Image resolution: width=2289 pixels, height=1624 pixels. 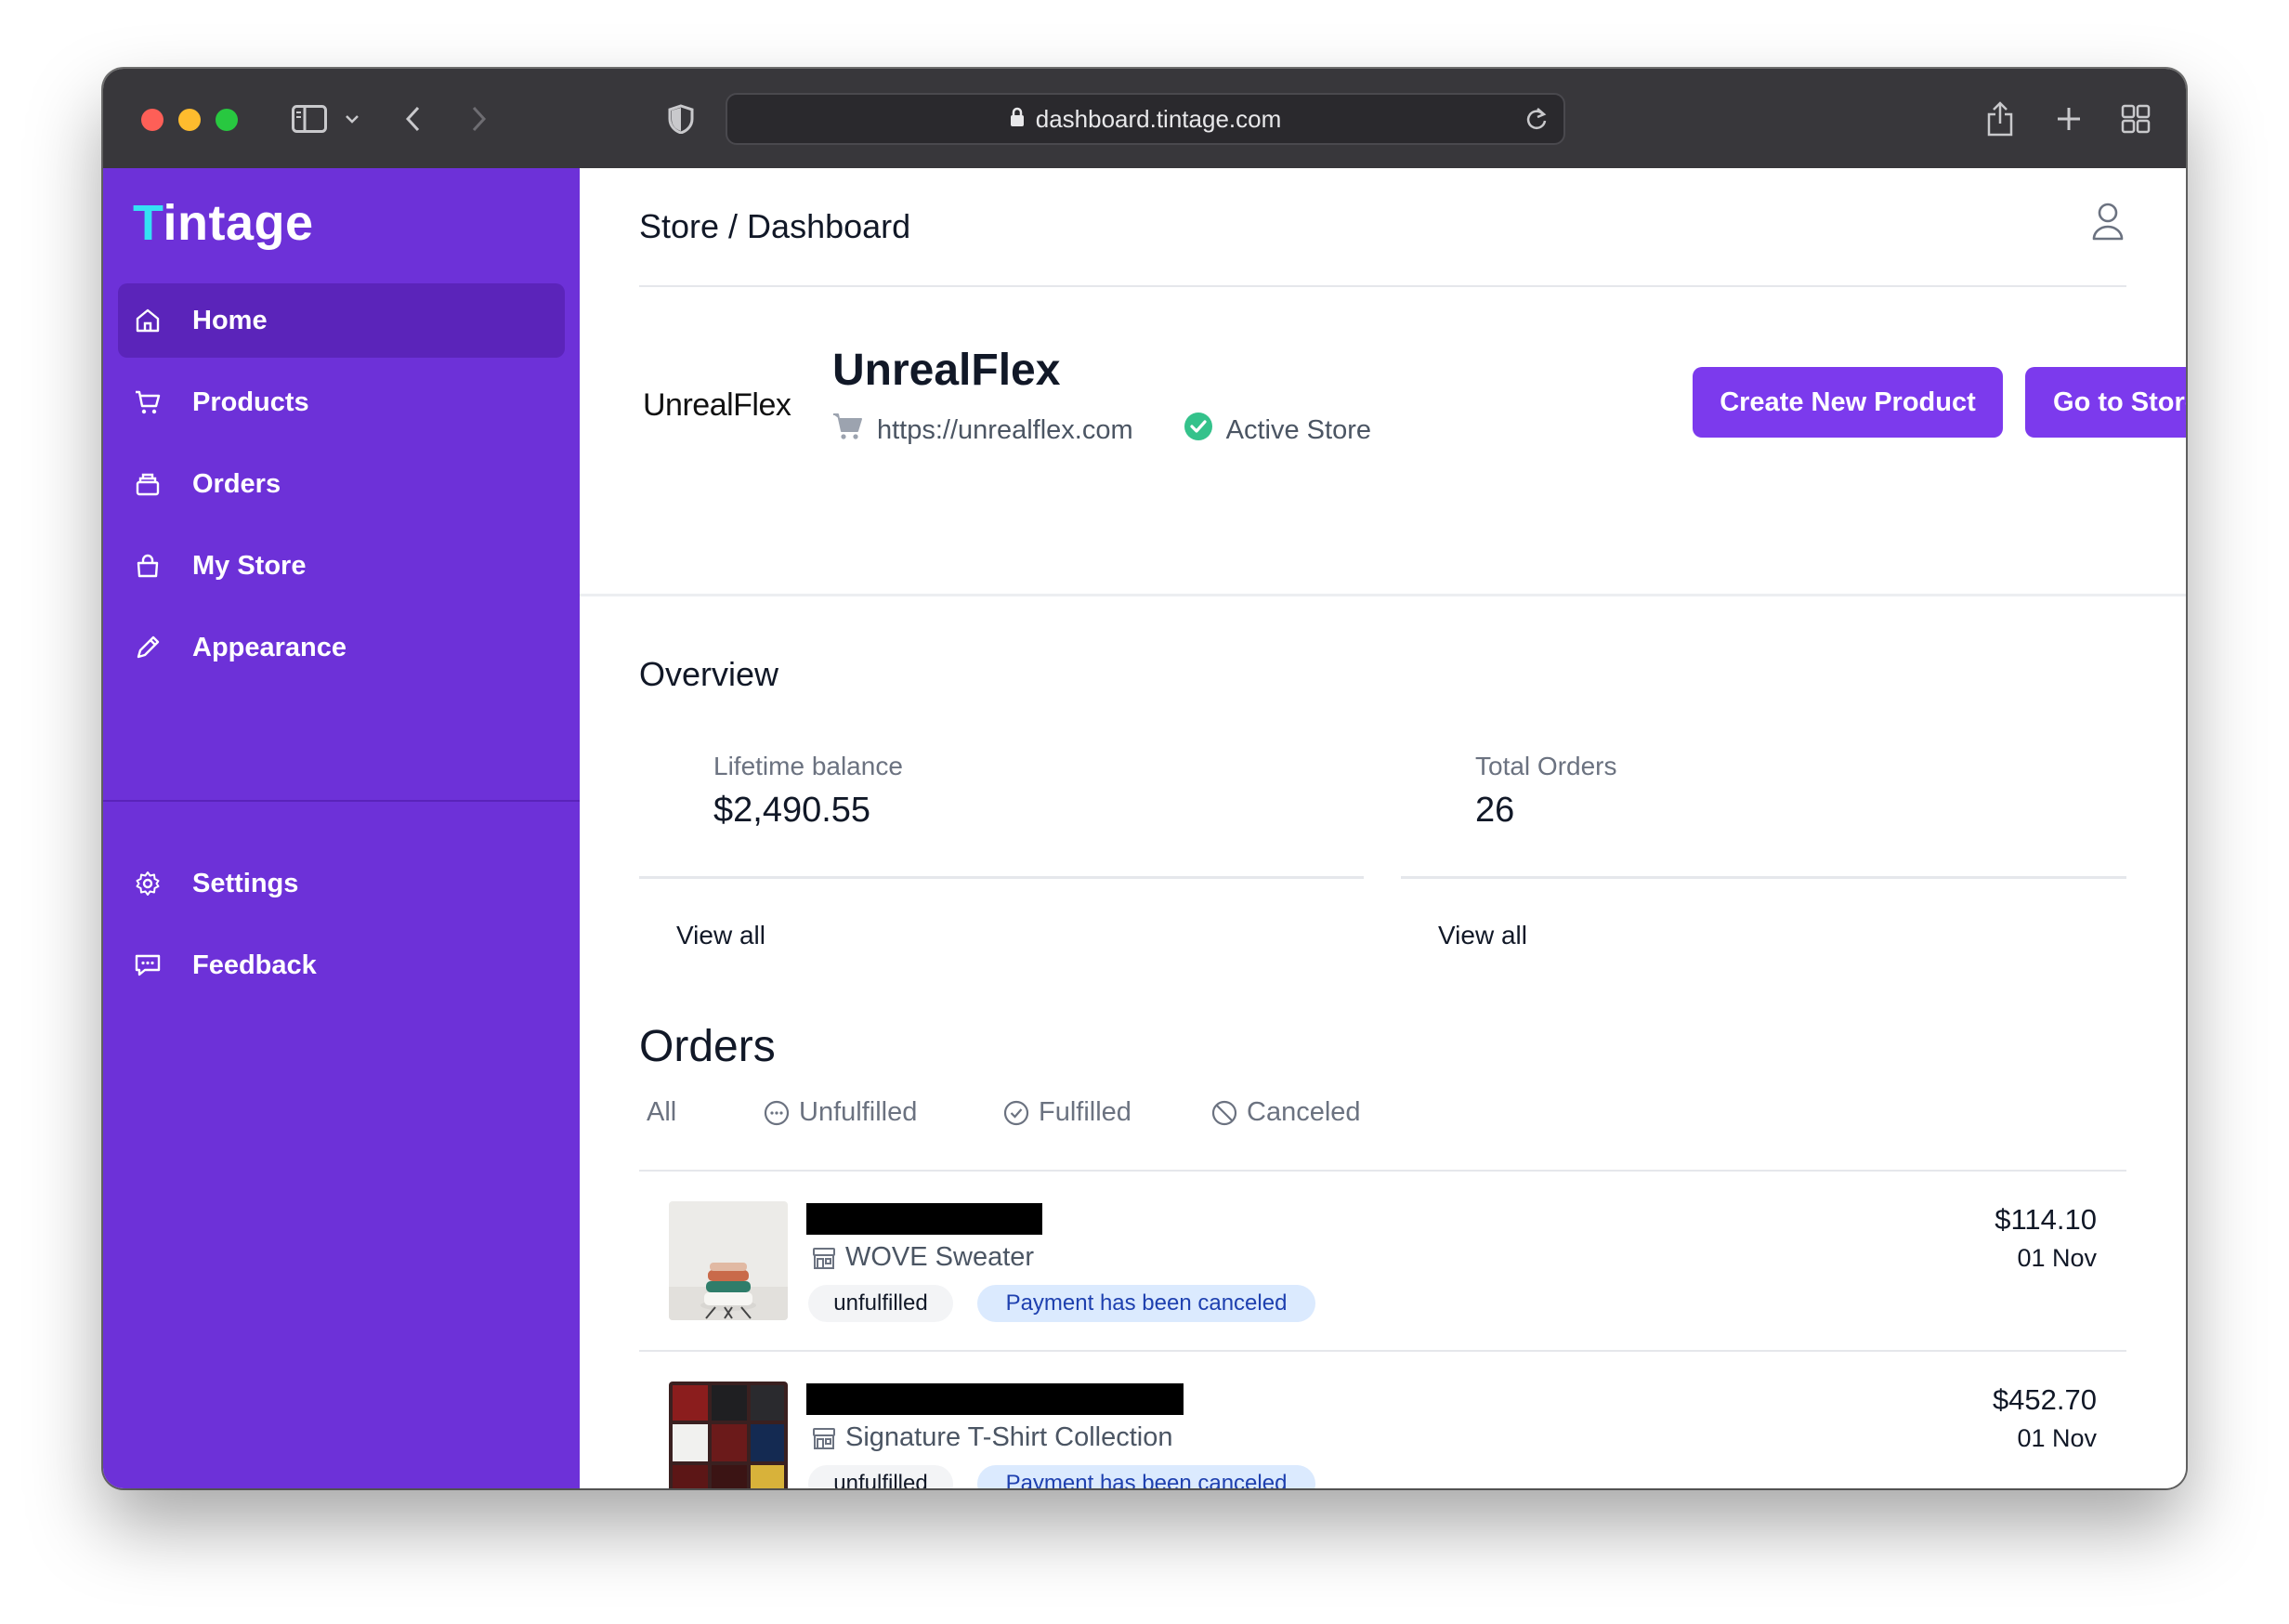 I want to click on order-price: $452.70, so click(x=2044, y=1400).